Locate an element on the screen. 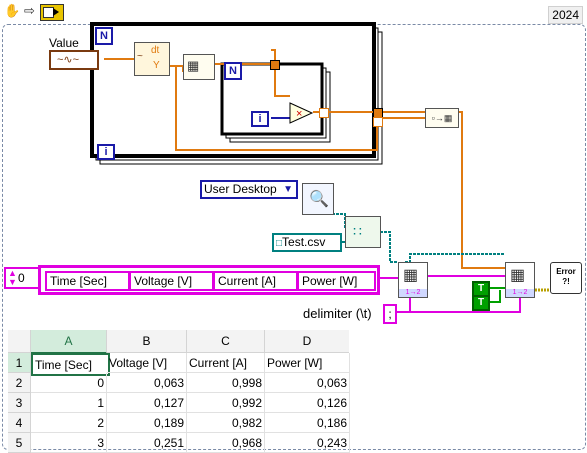 The height and width of the screenshot is (453, 587). header-cell-power: Power [W] is located at coordinates (336, 281).